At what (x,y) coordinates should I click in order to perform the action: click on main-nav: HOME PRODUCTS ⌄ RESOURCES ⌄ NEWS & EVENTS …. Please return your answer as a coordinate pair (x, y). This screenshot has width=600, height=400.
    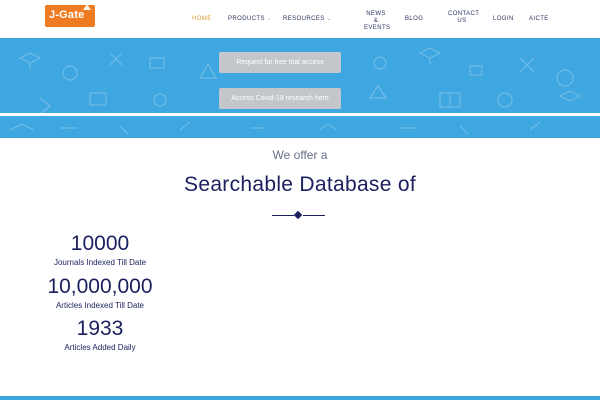
    Looking at the image, I should click on (300, 19).